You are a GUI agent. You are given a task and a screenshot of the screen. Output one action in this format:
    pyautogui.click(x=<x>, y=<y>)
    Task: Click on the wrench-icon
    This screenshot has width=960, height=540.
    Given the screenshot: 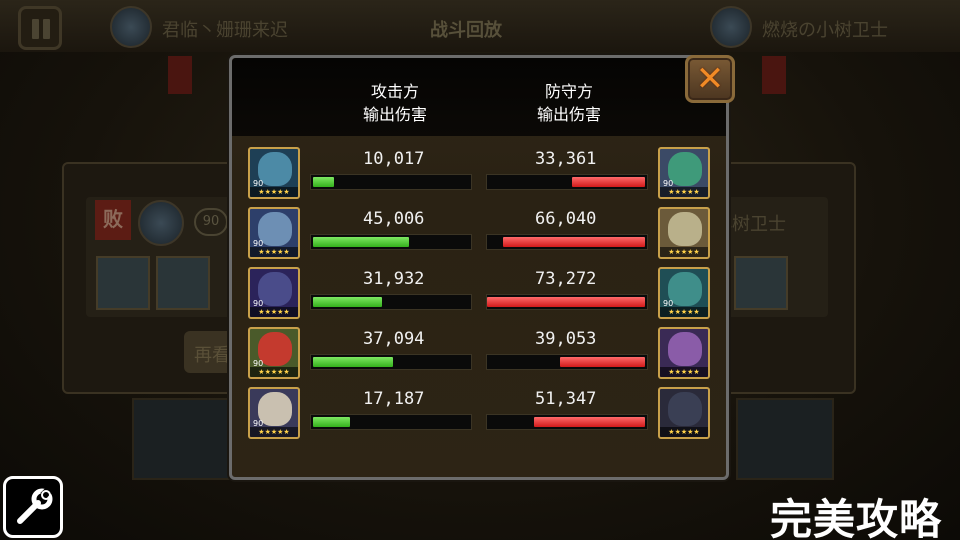 What is the action you would take?
    pyautogui.click(x=33, y=507)
    